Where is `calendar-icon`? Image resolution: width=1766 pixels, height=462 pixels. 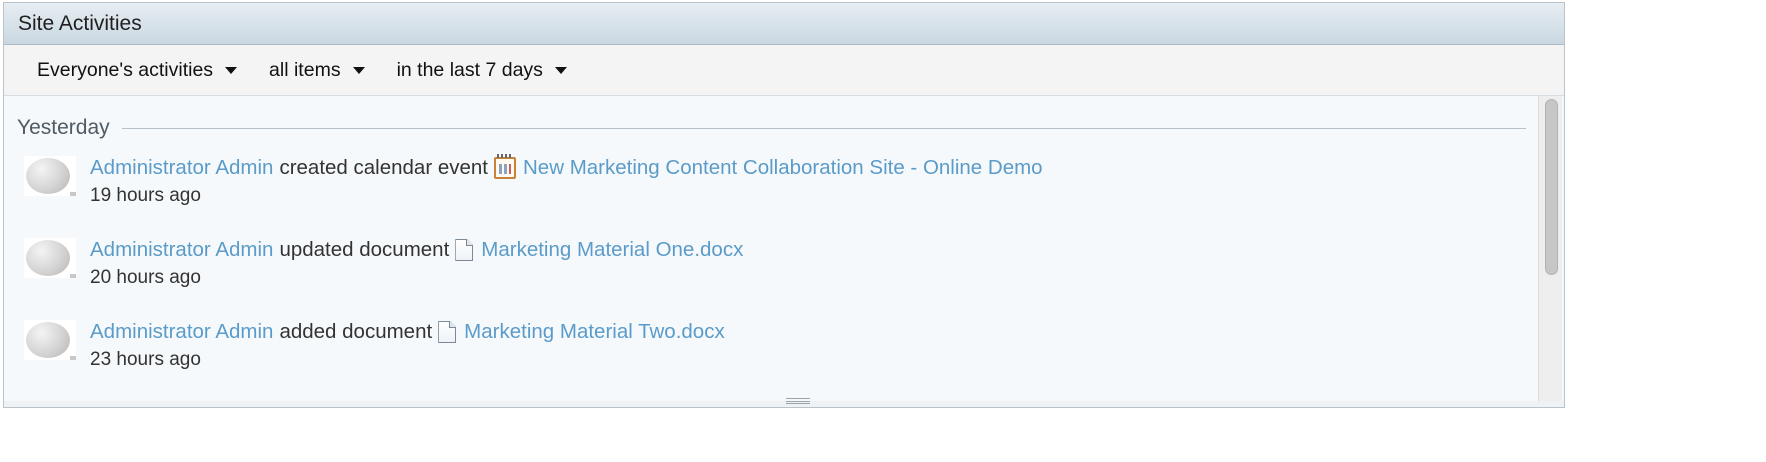
calendar-icon is located at coordinates (505, 166).